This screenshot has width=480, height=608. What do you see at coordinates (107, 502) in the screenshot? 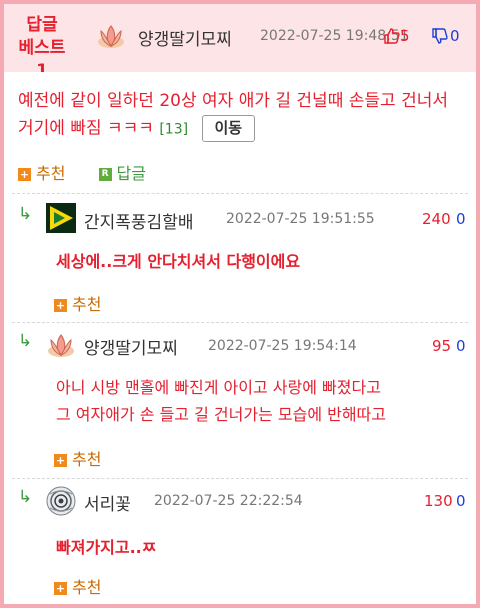
I see `comment-nick: 서리꽃` at bounding box center [107, 502].